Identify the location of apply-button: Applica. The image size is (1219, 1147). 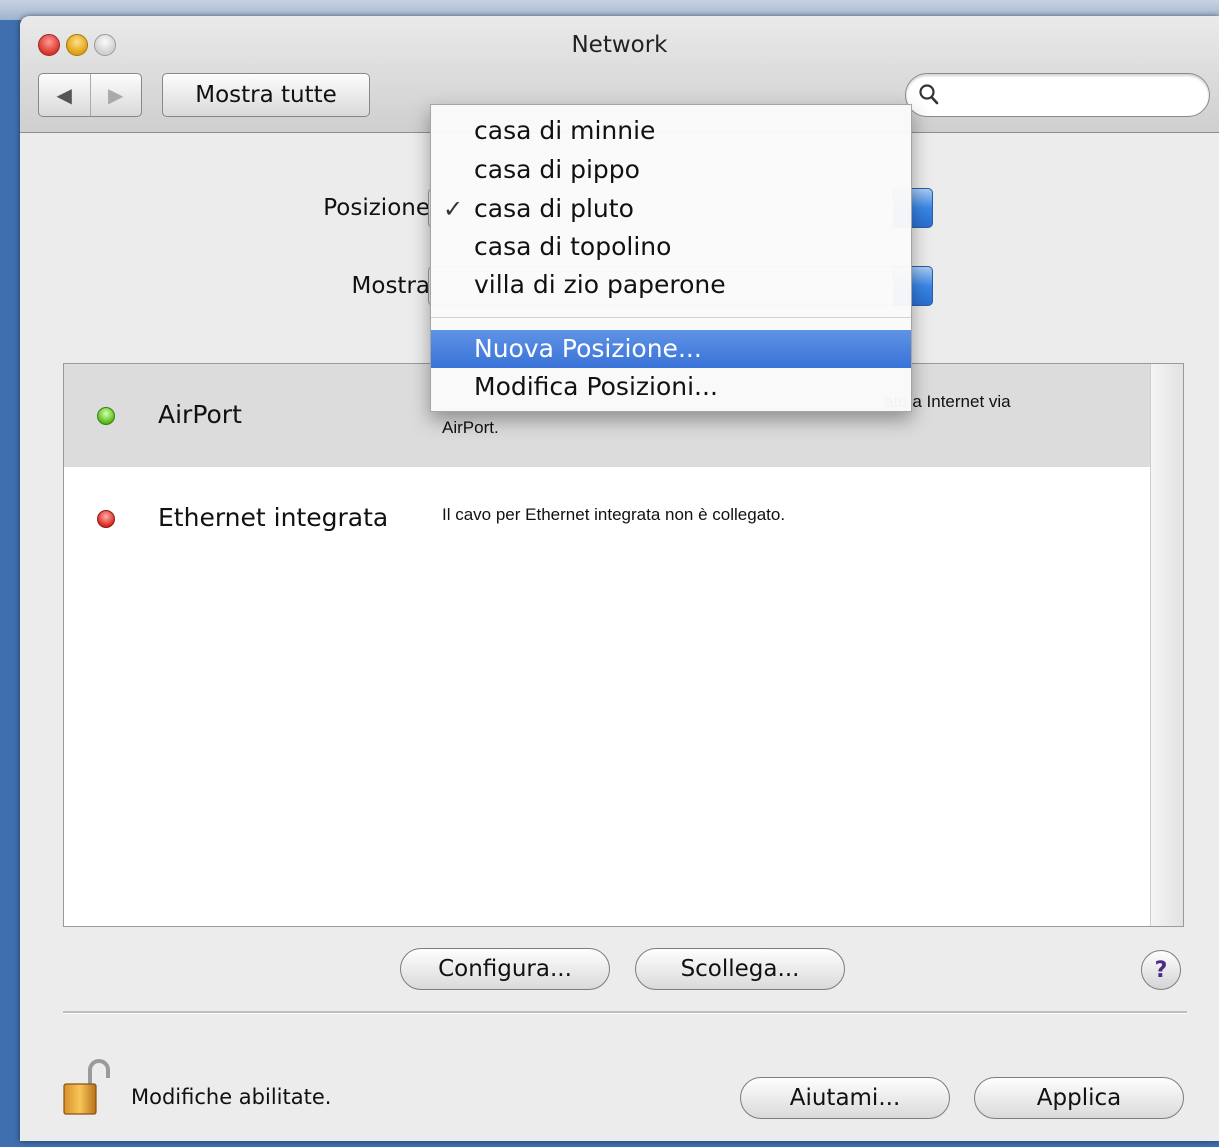
(1079, 1098).